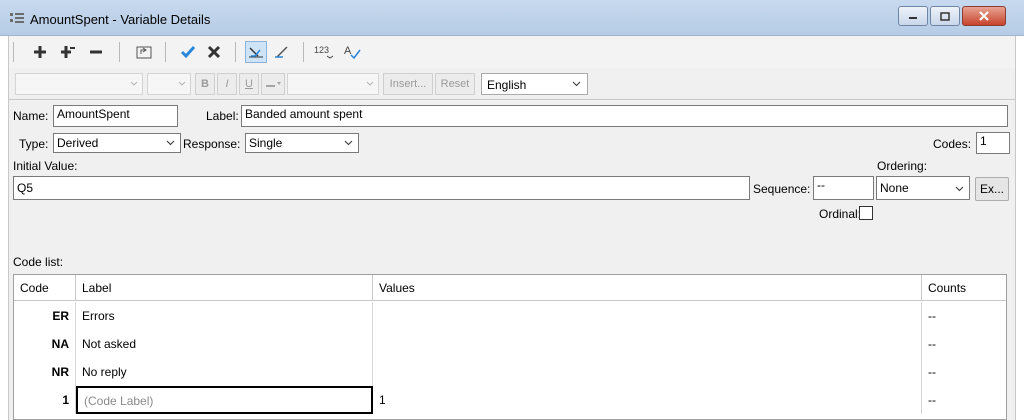 This screenshot has width=1024, height=420. I want to click on label-label: Label:, so click(222, 116).